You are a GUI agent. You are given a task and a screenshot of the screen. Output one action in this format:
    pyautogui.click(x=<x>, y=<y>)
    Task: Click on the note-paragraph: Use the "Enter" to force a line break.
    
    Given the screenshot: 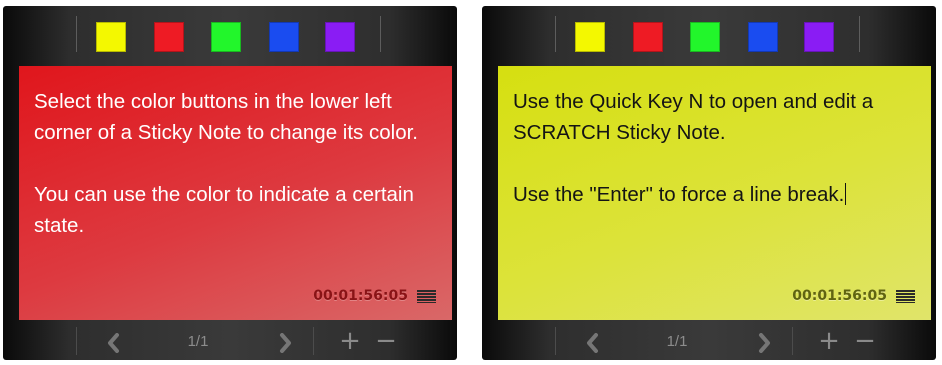 What is the action you would take?
    pyautogui.click(x=713, y=194)
    